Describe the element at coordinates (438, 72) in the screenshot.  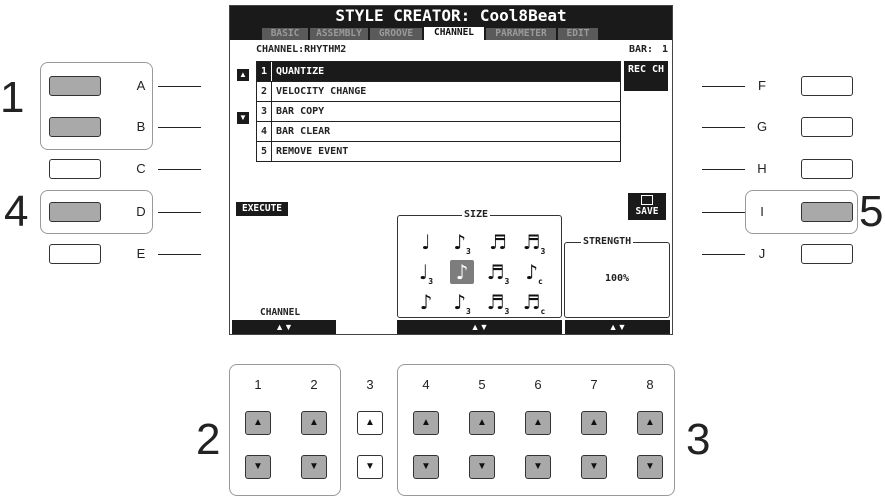
I see `menu-item-quantize: 1 QUANTIZE` at that location.